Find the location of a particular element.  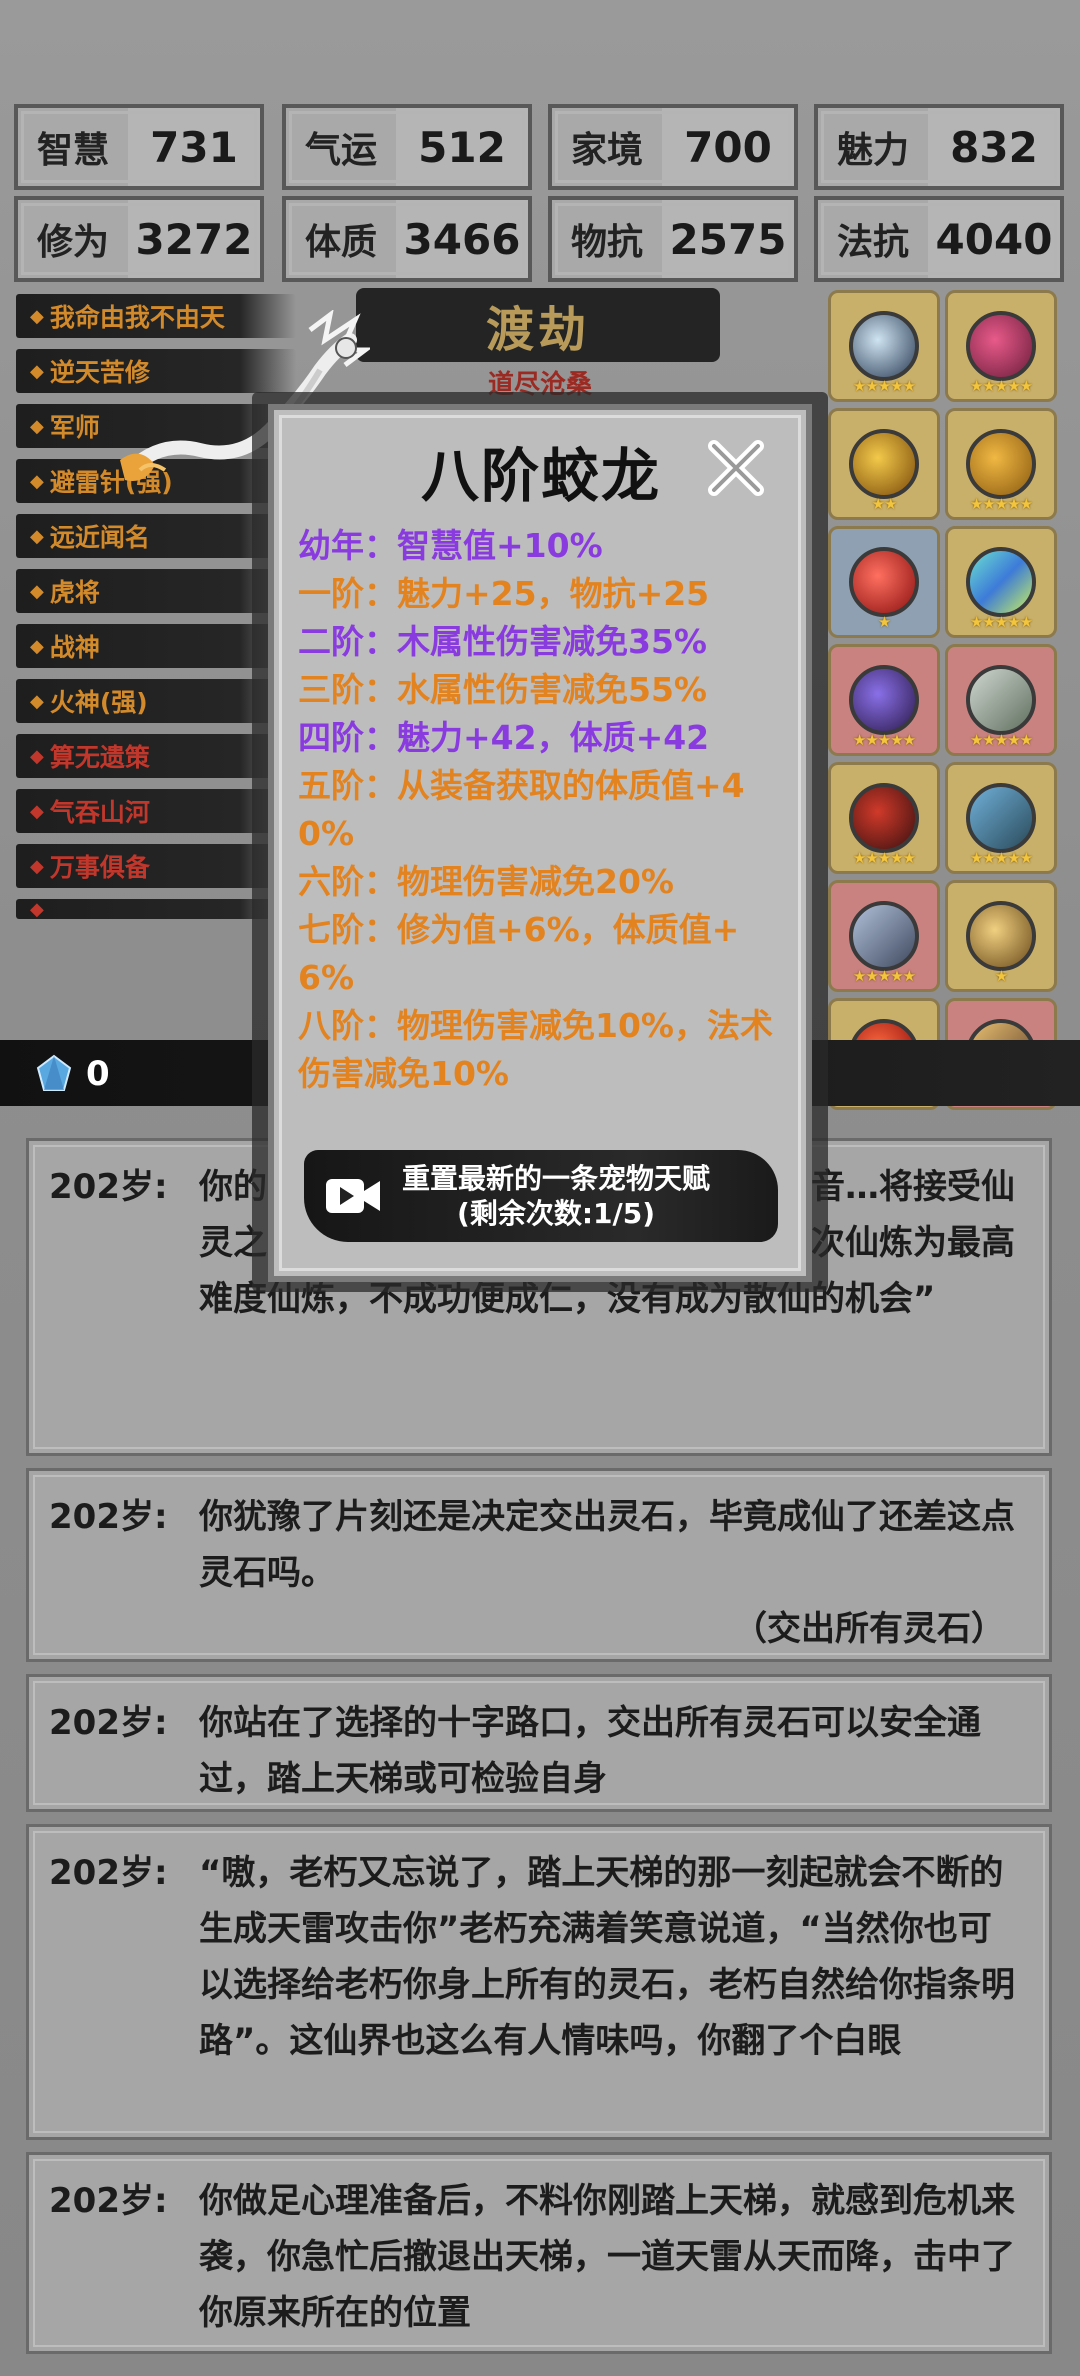

stat-physical-resist: 物抗 2575 is located at coordinates (673, 239).